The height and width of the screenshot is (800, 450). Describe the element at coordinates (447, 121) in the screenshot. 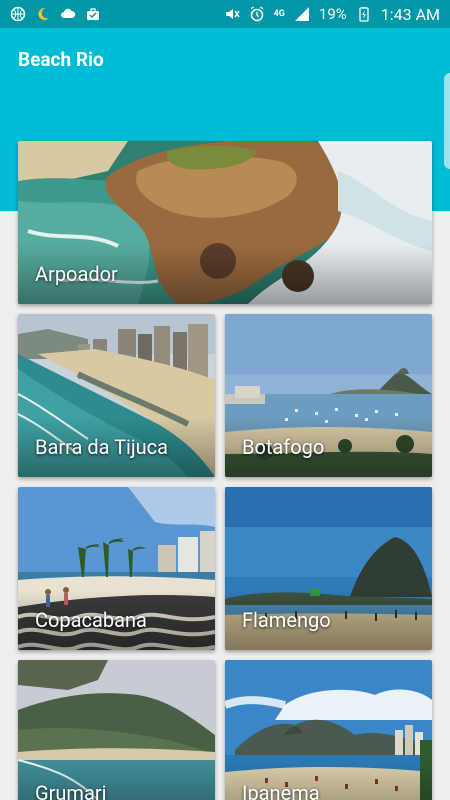

I see `edge-panel-handle` at that location.